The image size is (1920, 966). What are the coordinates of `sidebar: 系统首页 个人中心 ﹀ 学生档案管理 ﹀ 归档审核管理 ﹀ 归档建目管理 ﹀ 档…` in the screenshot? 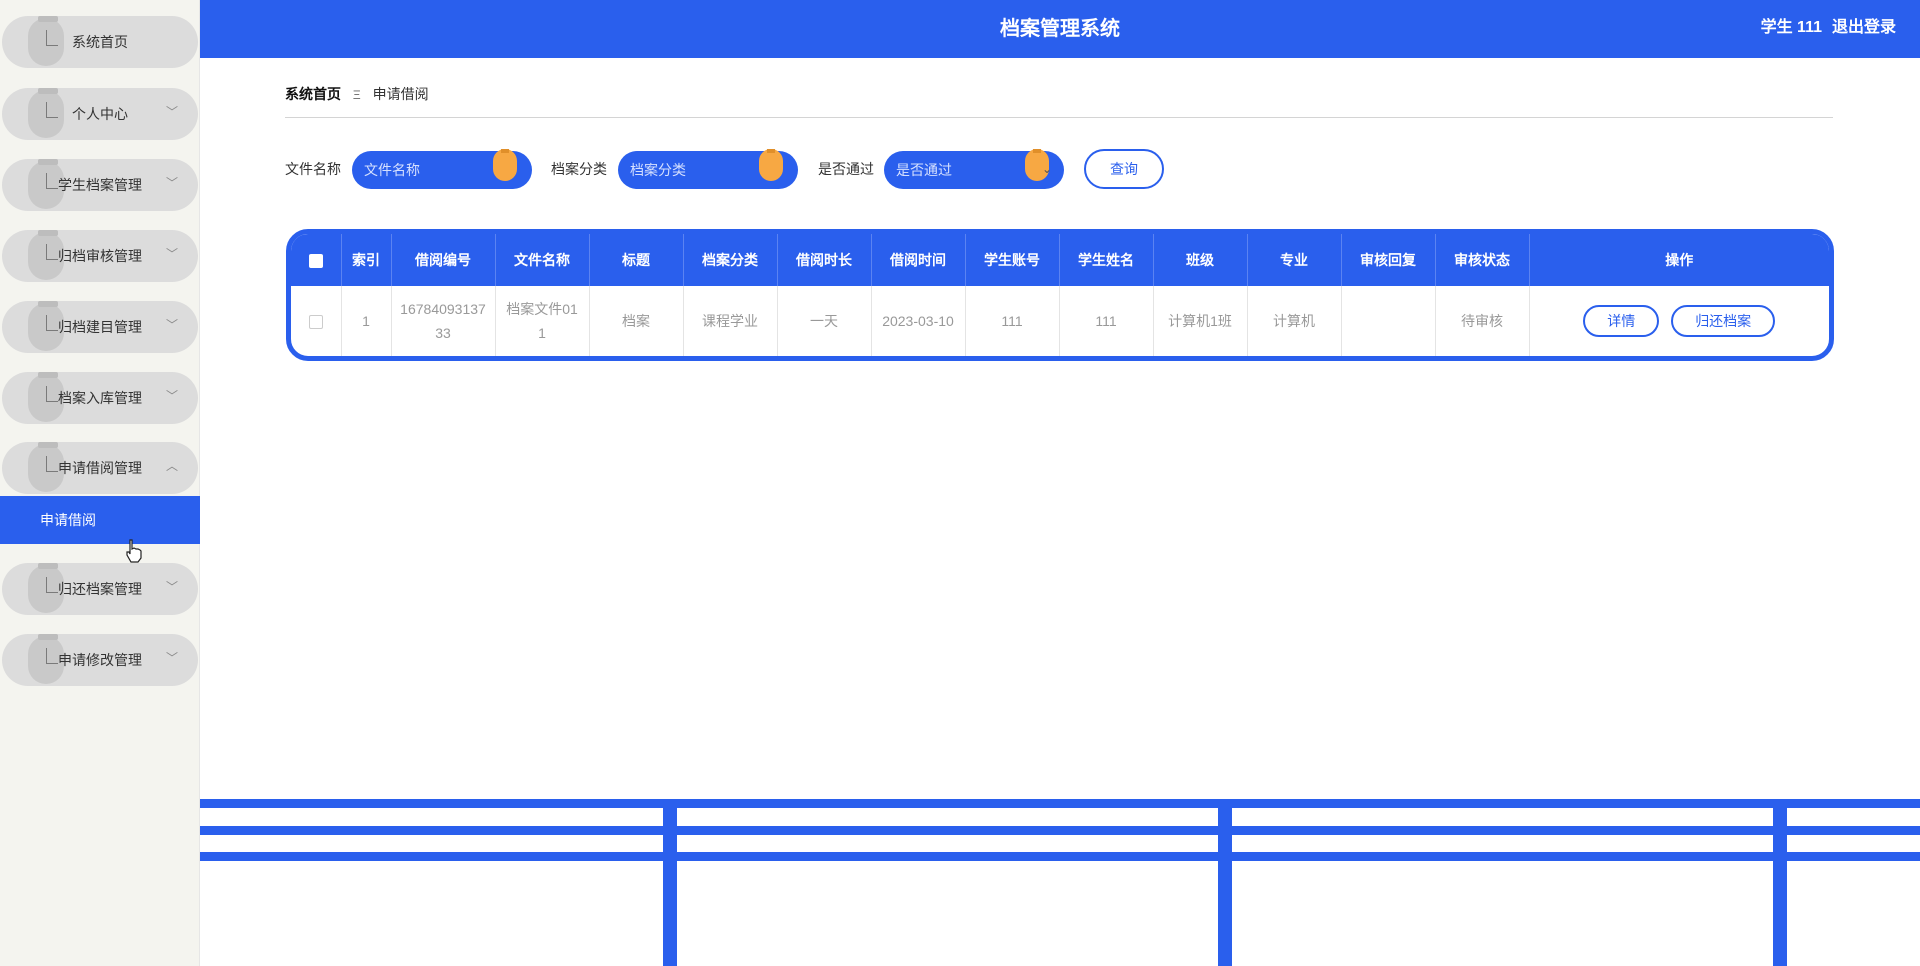 It's located at (100, 483).